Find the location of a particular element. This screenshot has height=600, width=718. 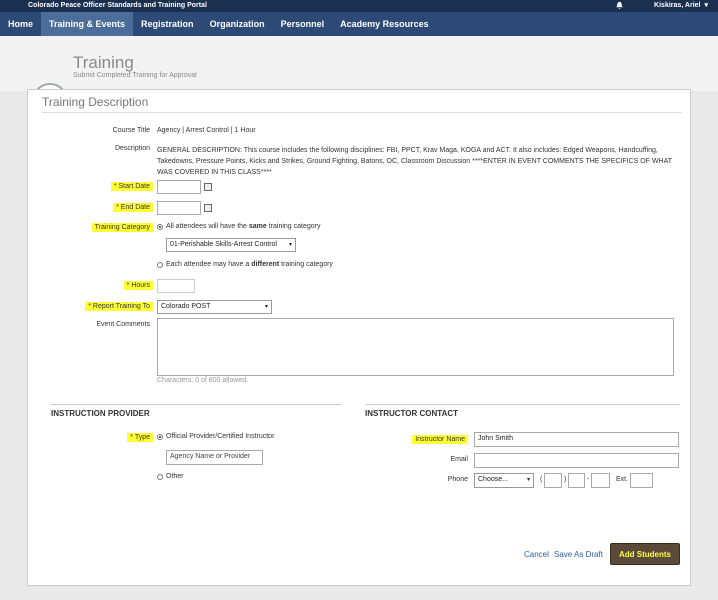

hours-label: * Hours is located at coordinates (138, 285).